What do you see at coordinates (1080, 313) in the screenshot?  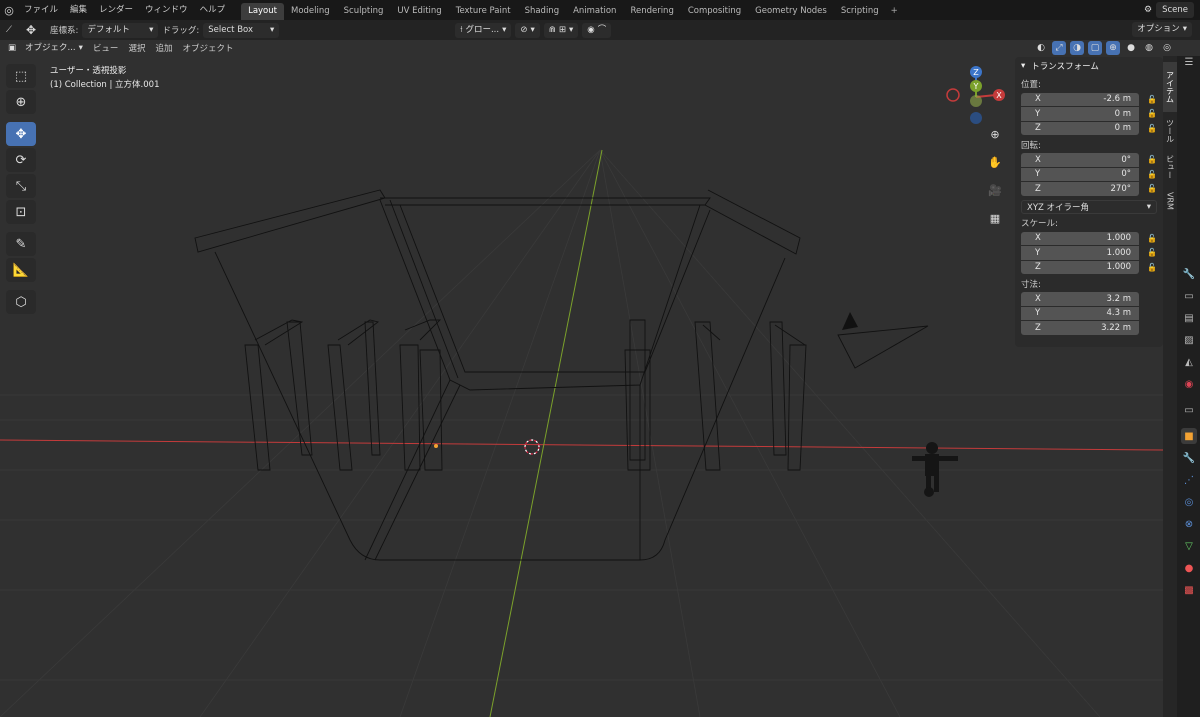 I see `dimensions-y-field: Y 4.3 m` at bounding box center [1080, 313].